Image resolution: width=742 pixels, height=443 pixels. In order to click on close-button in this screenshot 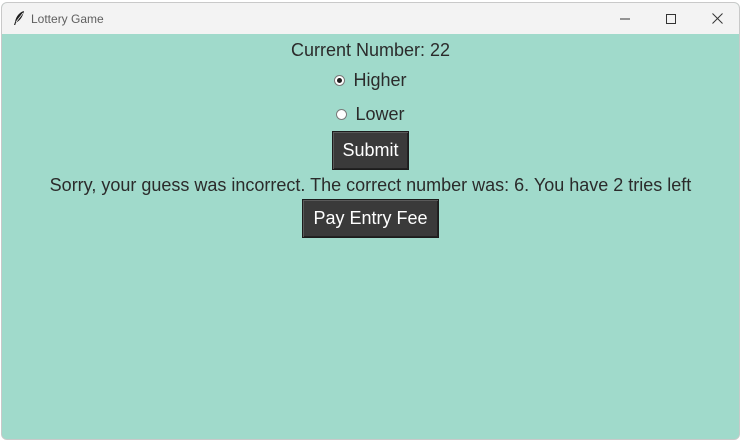, I will do `click(716, 18)`.